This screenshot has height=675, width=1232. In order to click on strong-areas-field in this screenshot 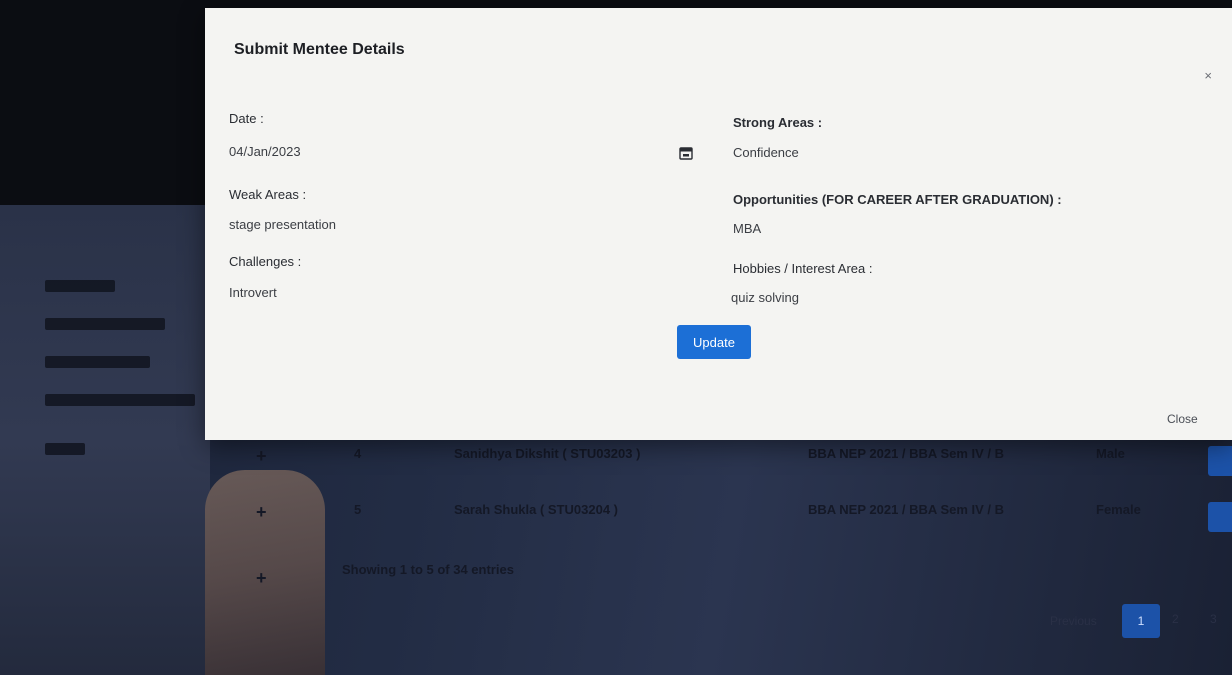, I will do `click(893, 152)`.